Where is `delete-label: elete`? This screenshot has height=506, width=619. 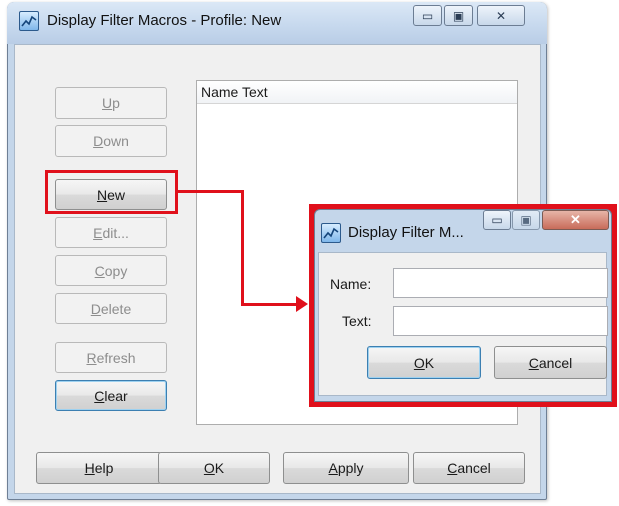 delete-label: elete is located at coordinates (116, 308).